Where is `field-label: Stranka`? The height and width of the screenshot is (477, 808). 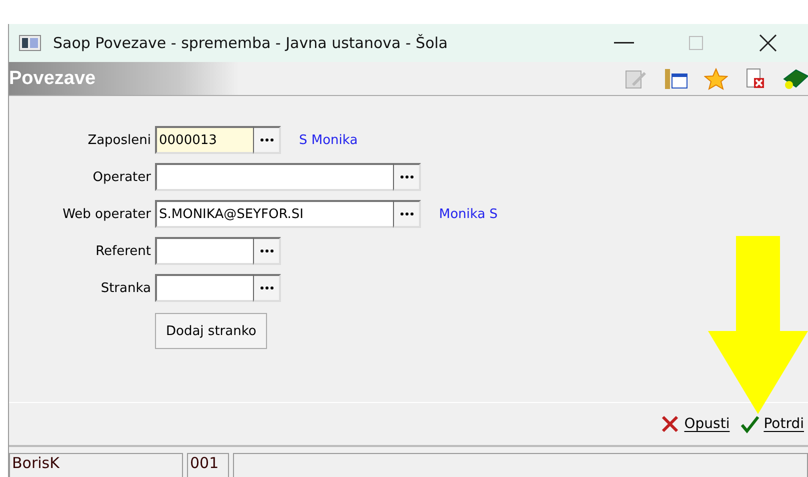
field-label: Stranka is located at coordinates (125, 288).